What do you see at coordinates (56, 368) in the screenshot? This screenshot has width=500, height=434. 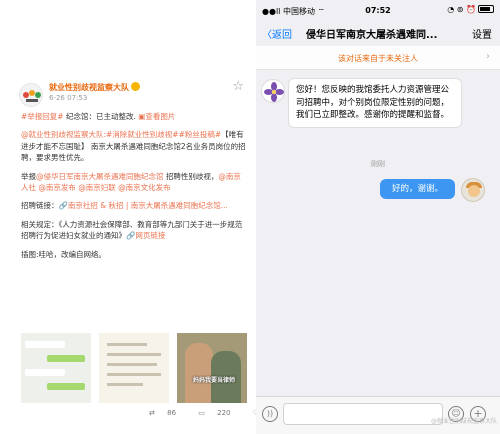 I see `chat-screenshot-thumbnail` at bounding box center [56, 368].